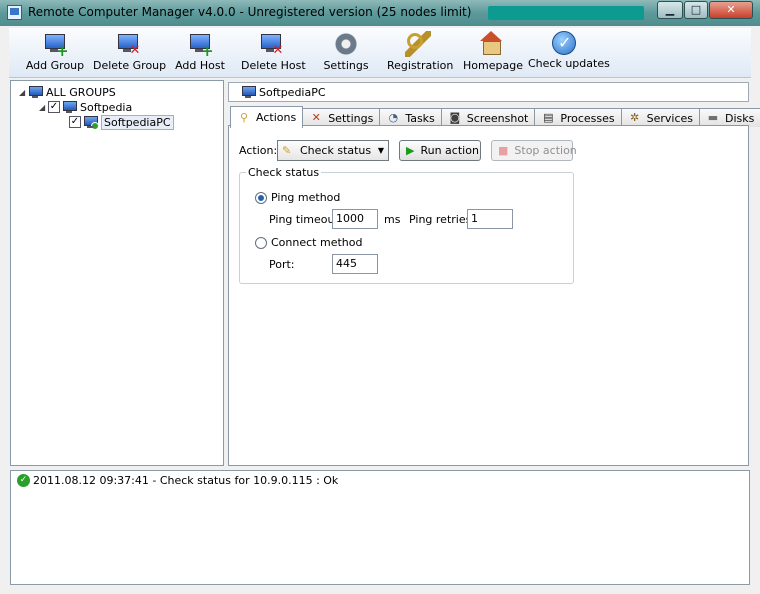  What do you see at coordinates (317, 242) in the screenshot?
I see `connect-method-label: Connect method` at bounding box center [317, 242].